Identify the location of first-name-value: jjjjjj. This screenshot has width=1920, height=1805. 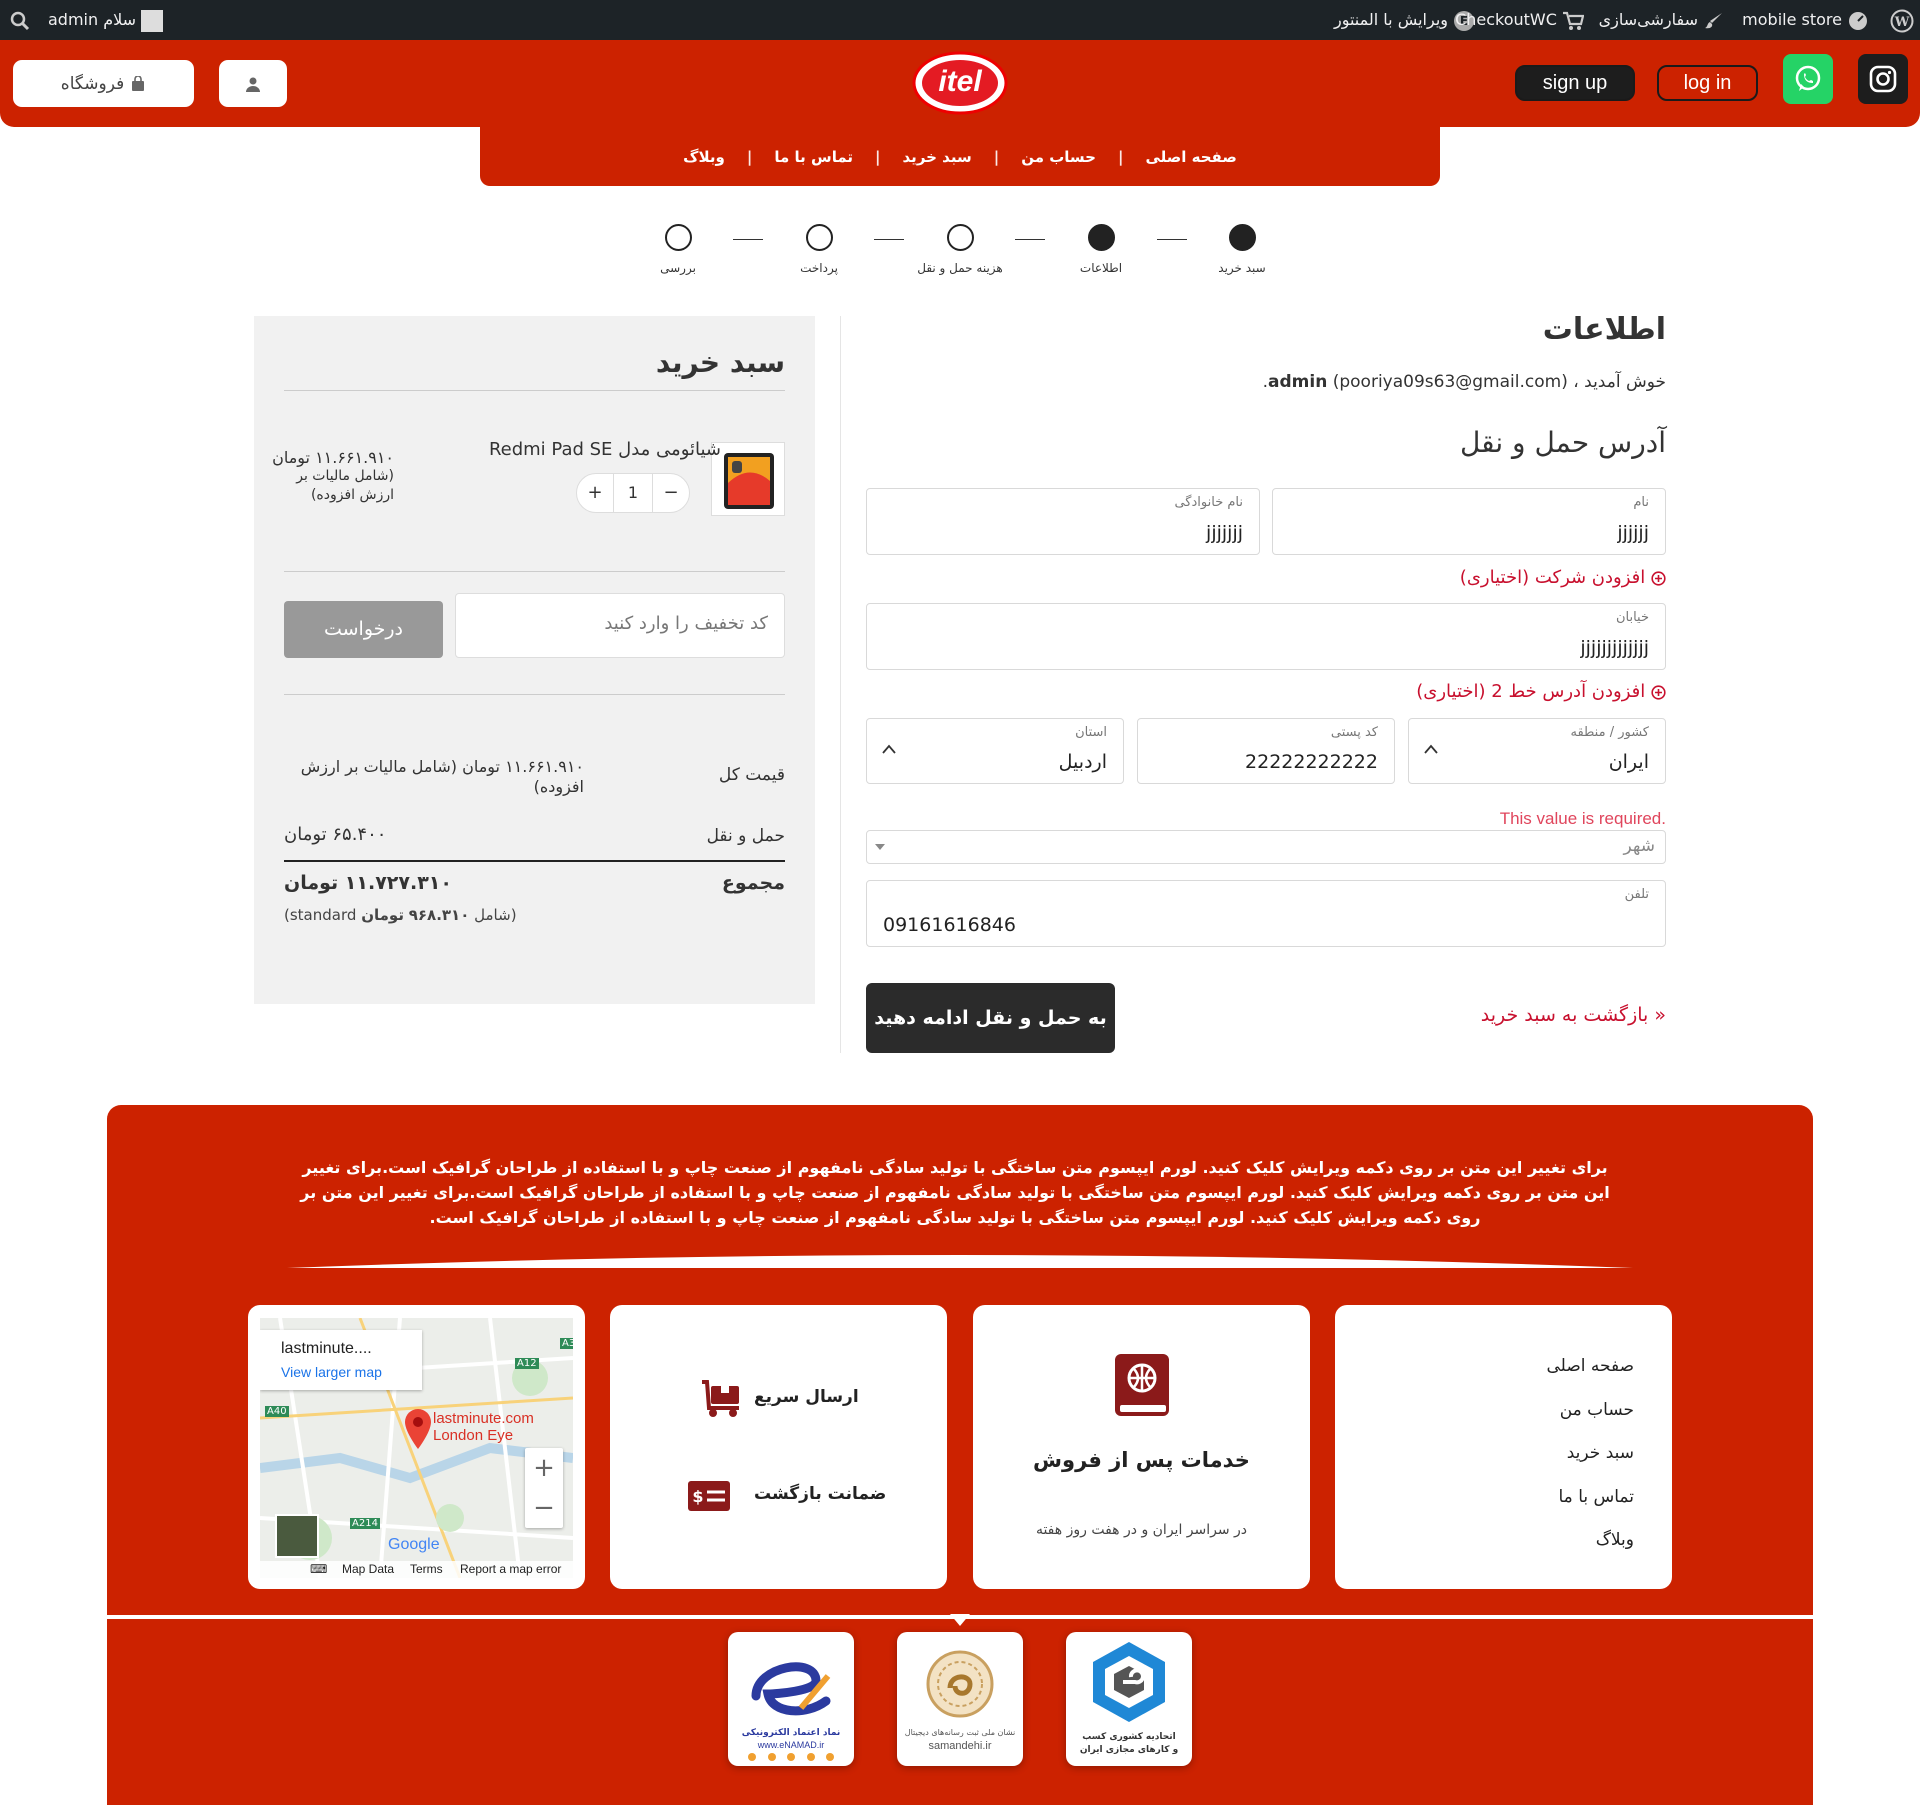
(1633, 533).